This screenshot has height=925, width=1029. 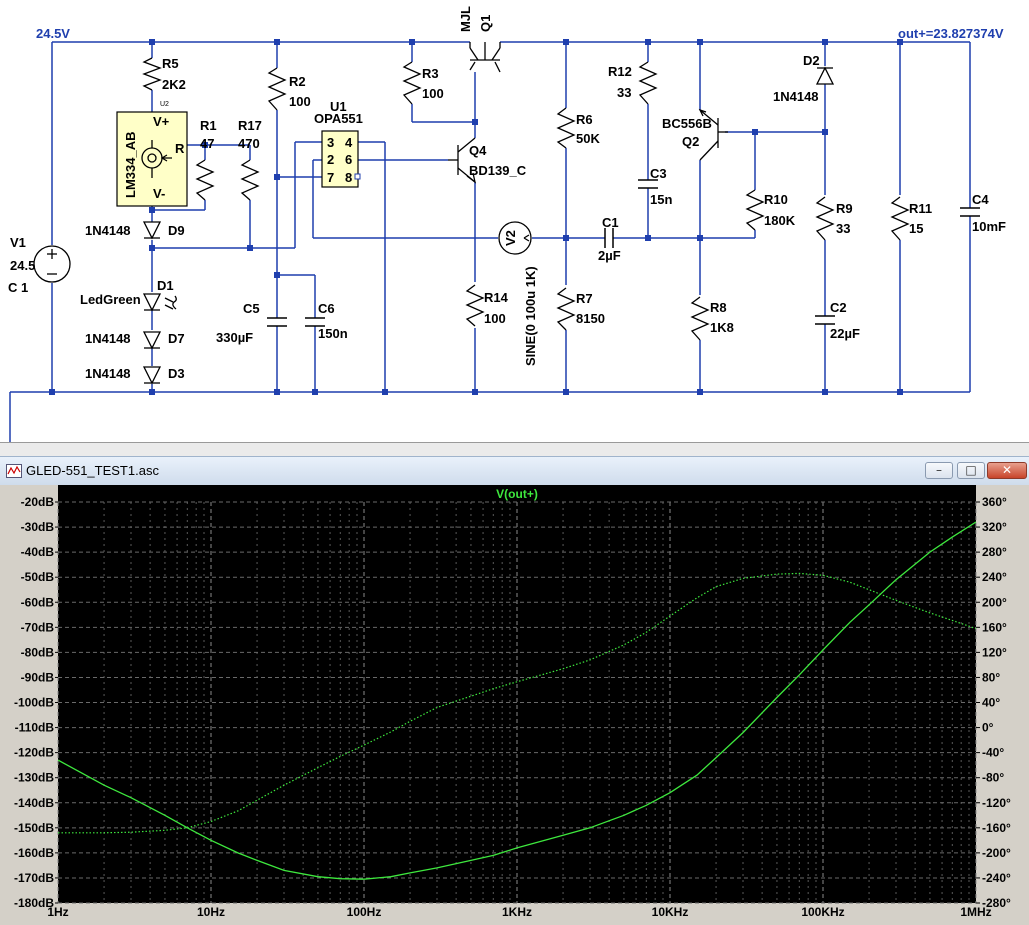 What do you see at coordinates (108, 230) in the screenshot?
I see `d9-value: 1N4148` at bounding box center [108, 230].